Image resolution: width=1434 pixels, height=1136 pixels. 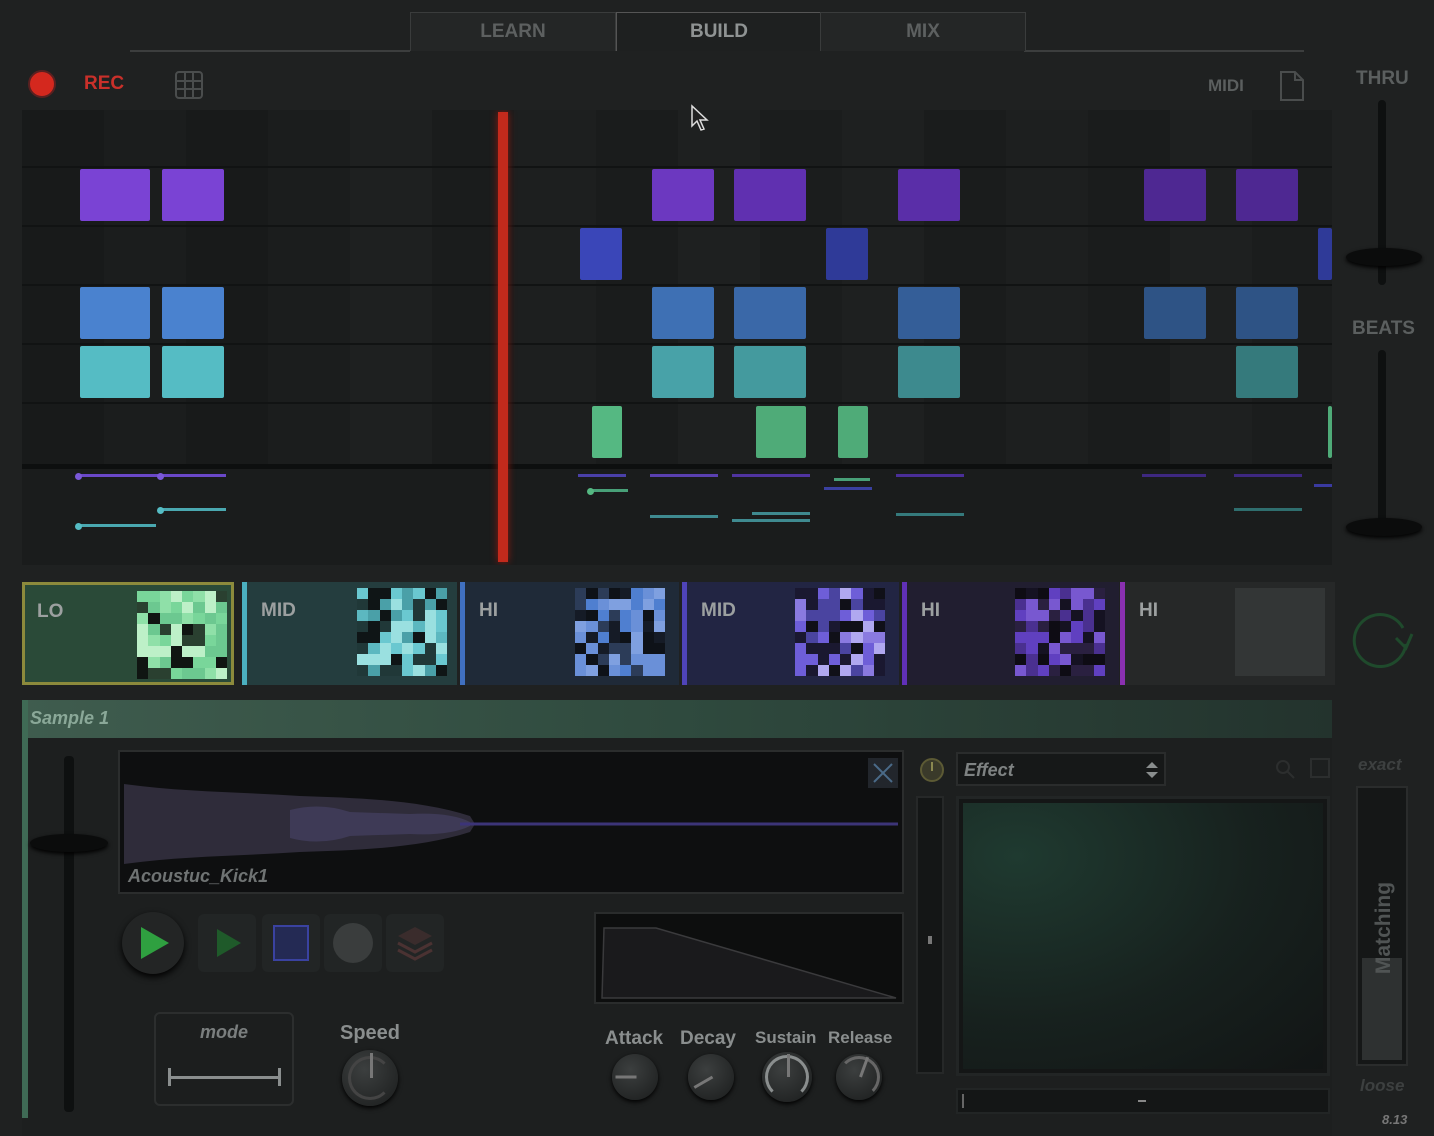 What do you see at coordinates (1010, 633) in the screenshot?
I see `pad-5: HI` at bounding box center [1010, 633].